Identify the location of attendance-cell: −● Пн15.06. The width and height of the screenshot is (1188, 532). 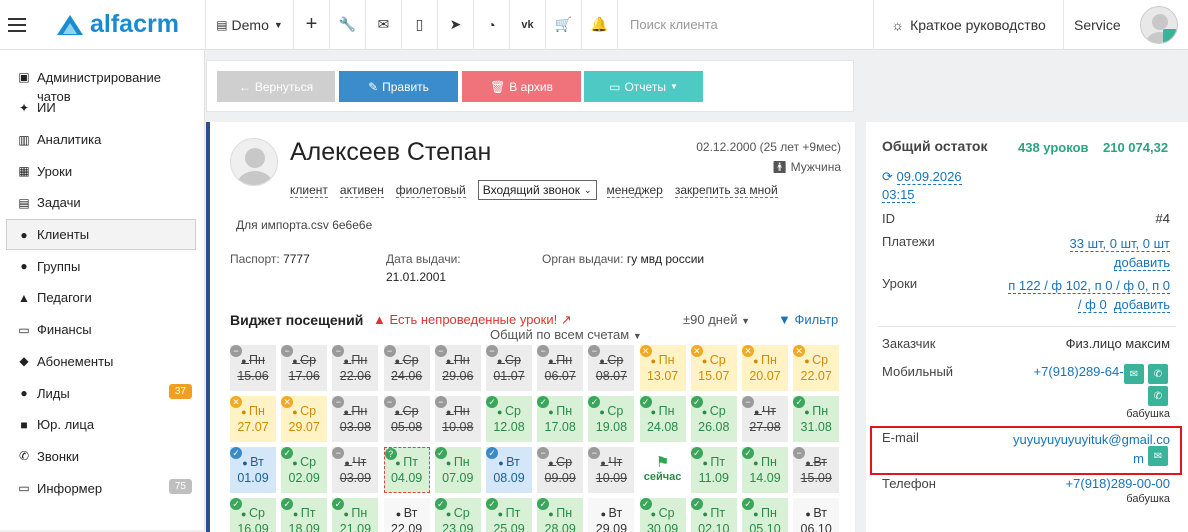
(253, 368).